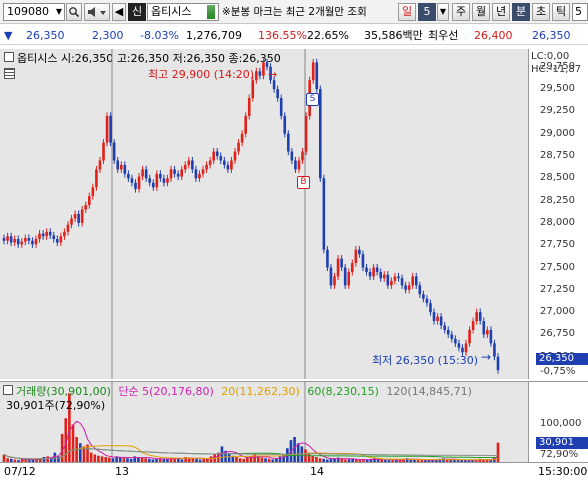 The width and height of the screenshot is (588, 480). I want to click on period-tab-second: 초, so click(541, 12).